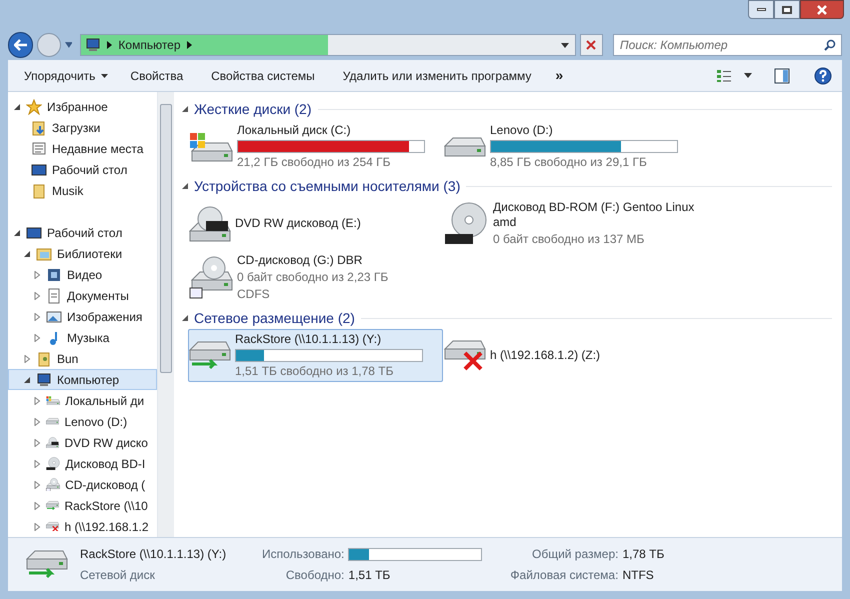  Describe the element at coordinates (82, 127) in the screenshot. I see `tree-item: Загрузки` at that location.